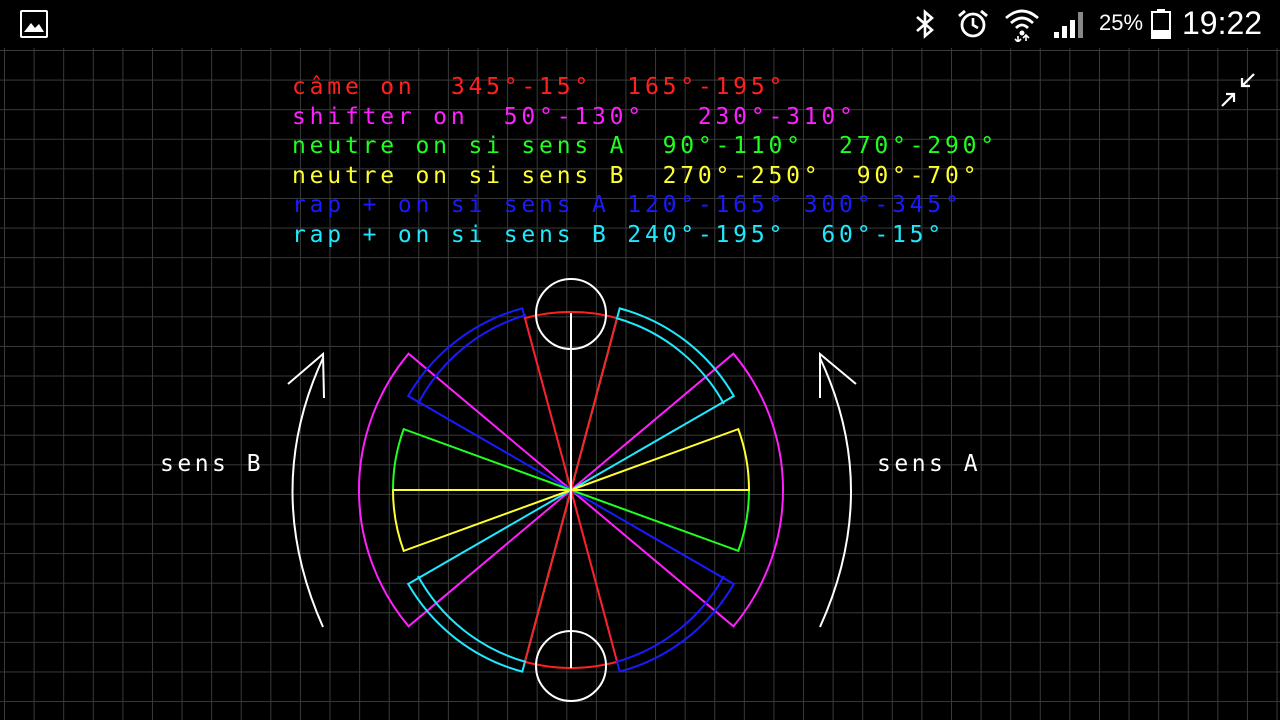 The width and height of the screenshot is (1280, 720). I want to click on rotation-arrow-sens-b, so click(307, 492).